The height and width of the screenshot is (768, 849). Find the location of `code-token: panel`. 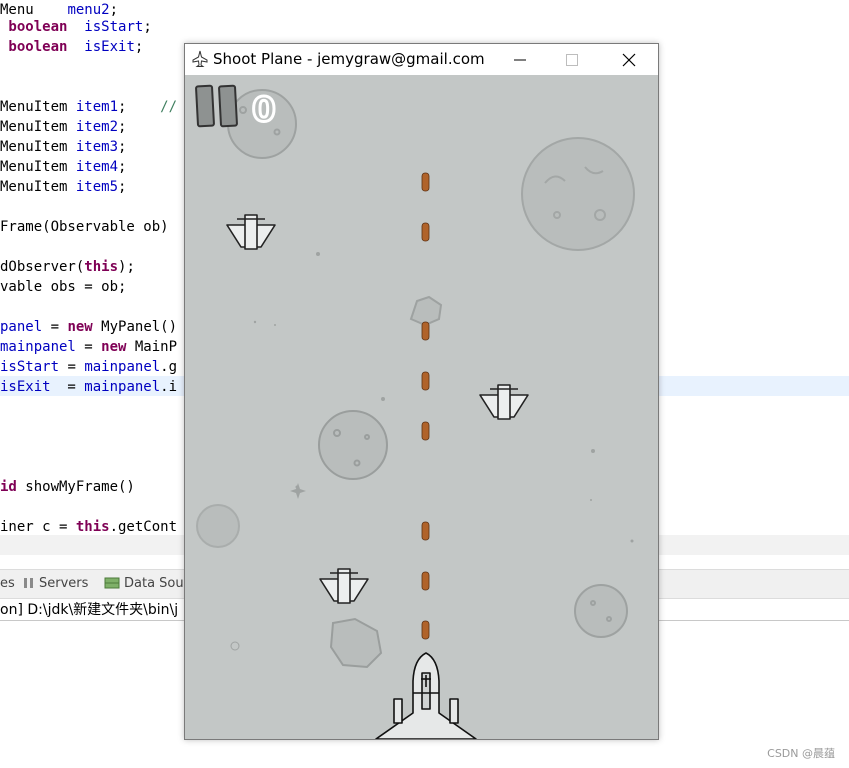

code-token: panel is located at coordinates (21, 327).